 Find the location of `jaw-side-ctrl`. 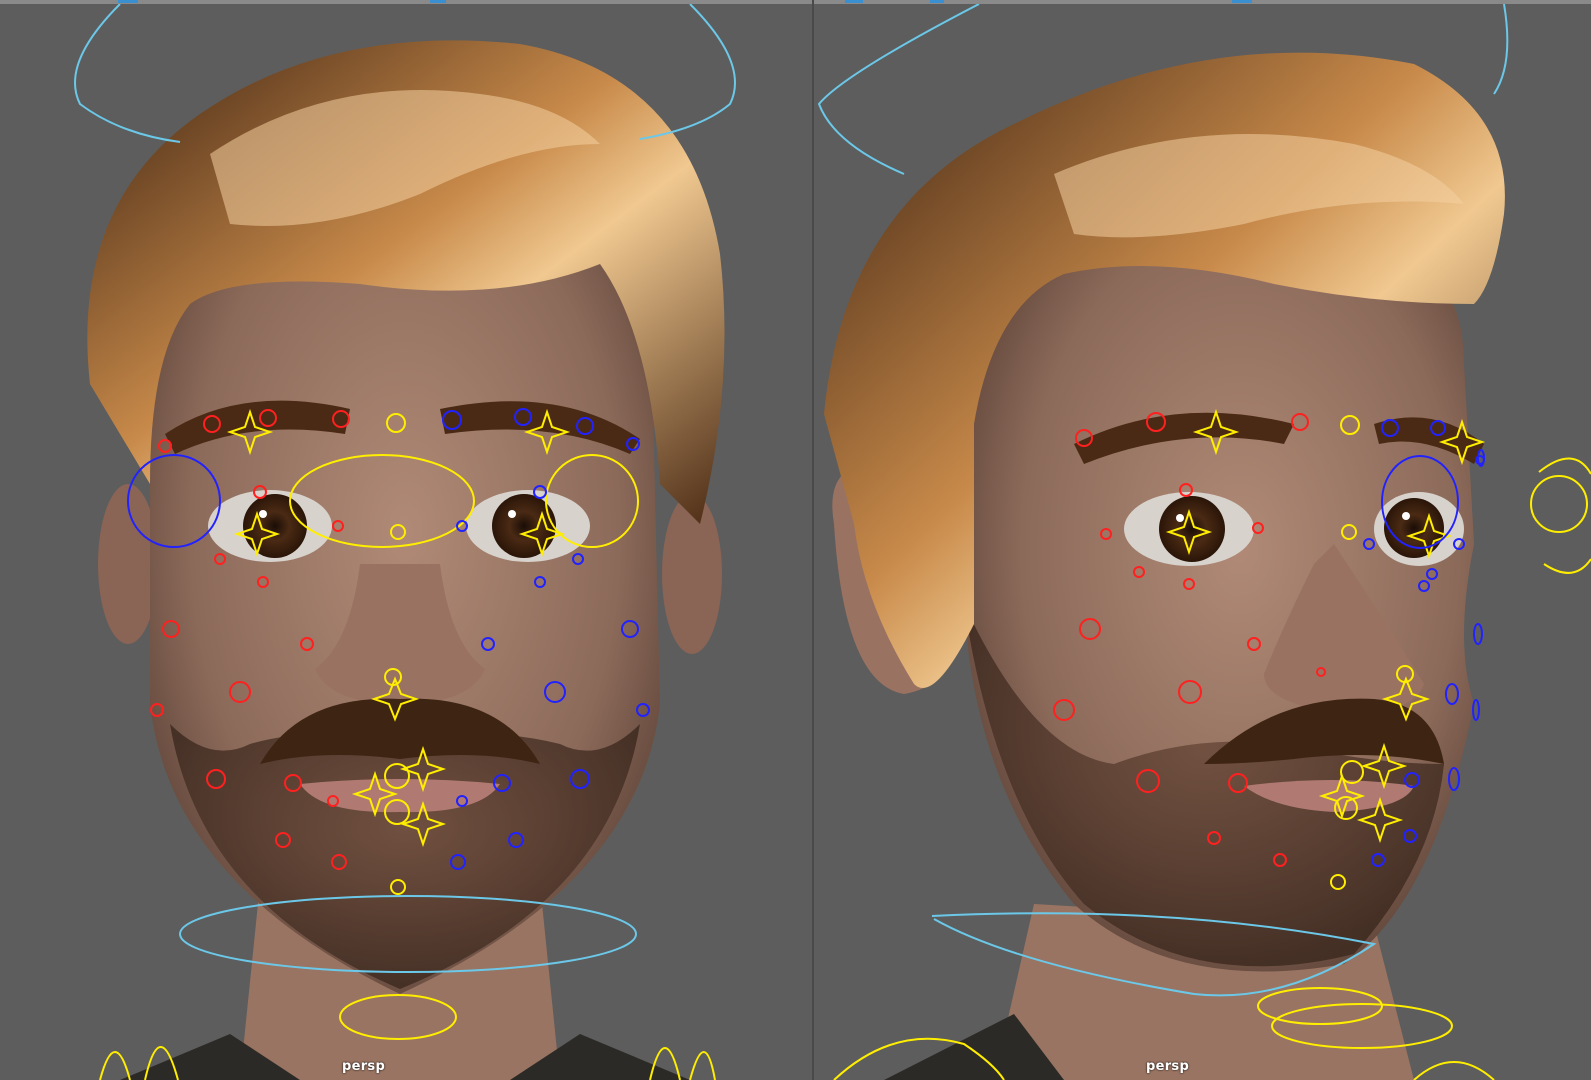

jaw-side-ctrl is located at coordinates (1476, 710).